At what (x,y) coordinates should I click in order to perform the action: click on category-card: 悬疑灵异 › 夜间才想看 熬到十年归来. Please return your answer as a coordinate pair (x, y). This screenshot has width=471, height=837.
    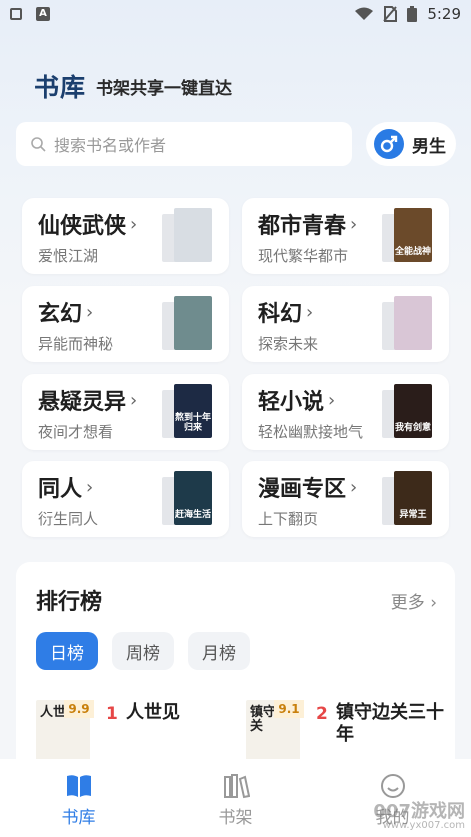
    Looking at the image, I should click on (125, 412).